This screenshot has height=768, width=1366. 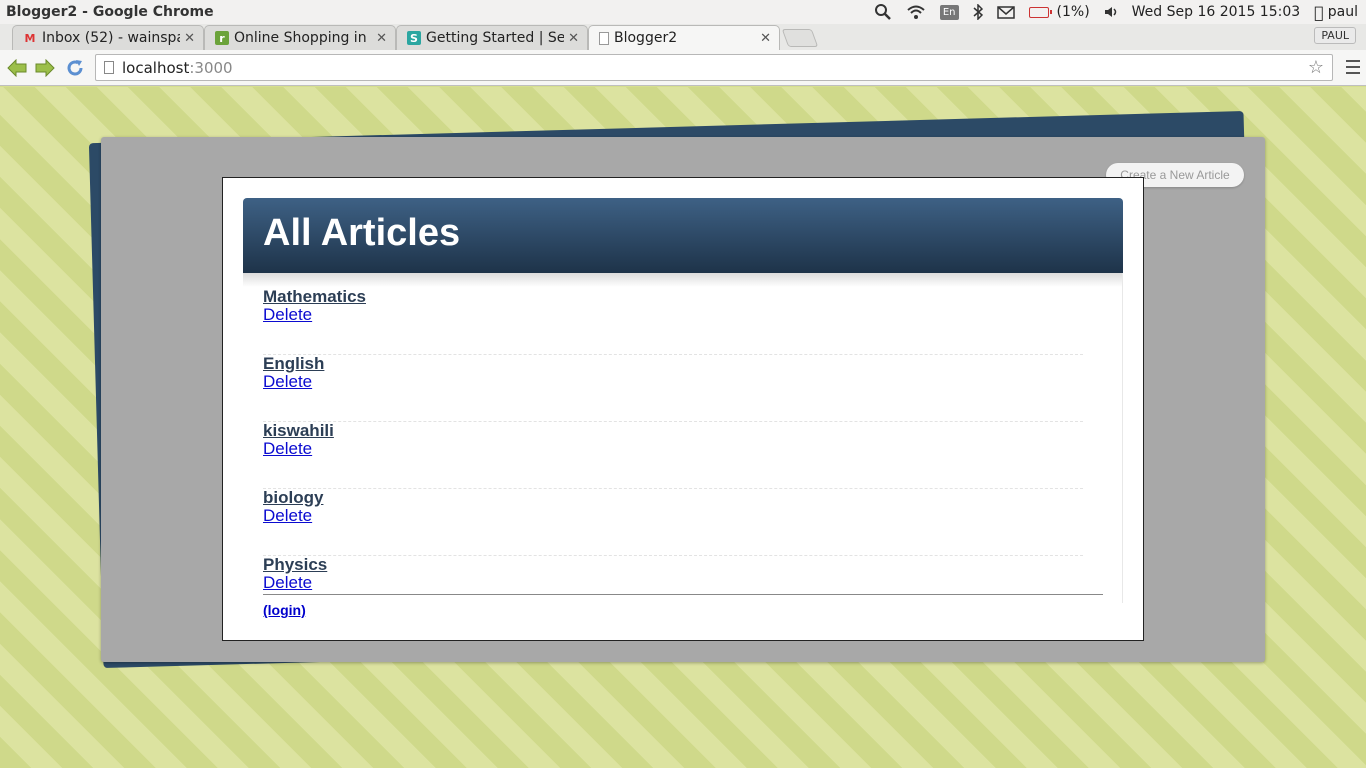 I want to click on browser-toolbar: localhost :3000 ☆, so click(x=683, y=68).